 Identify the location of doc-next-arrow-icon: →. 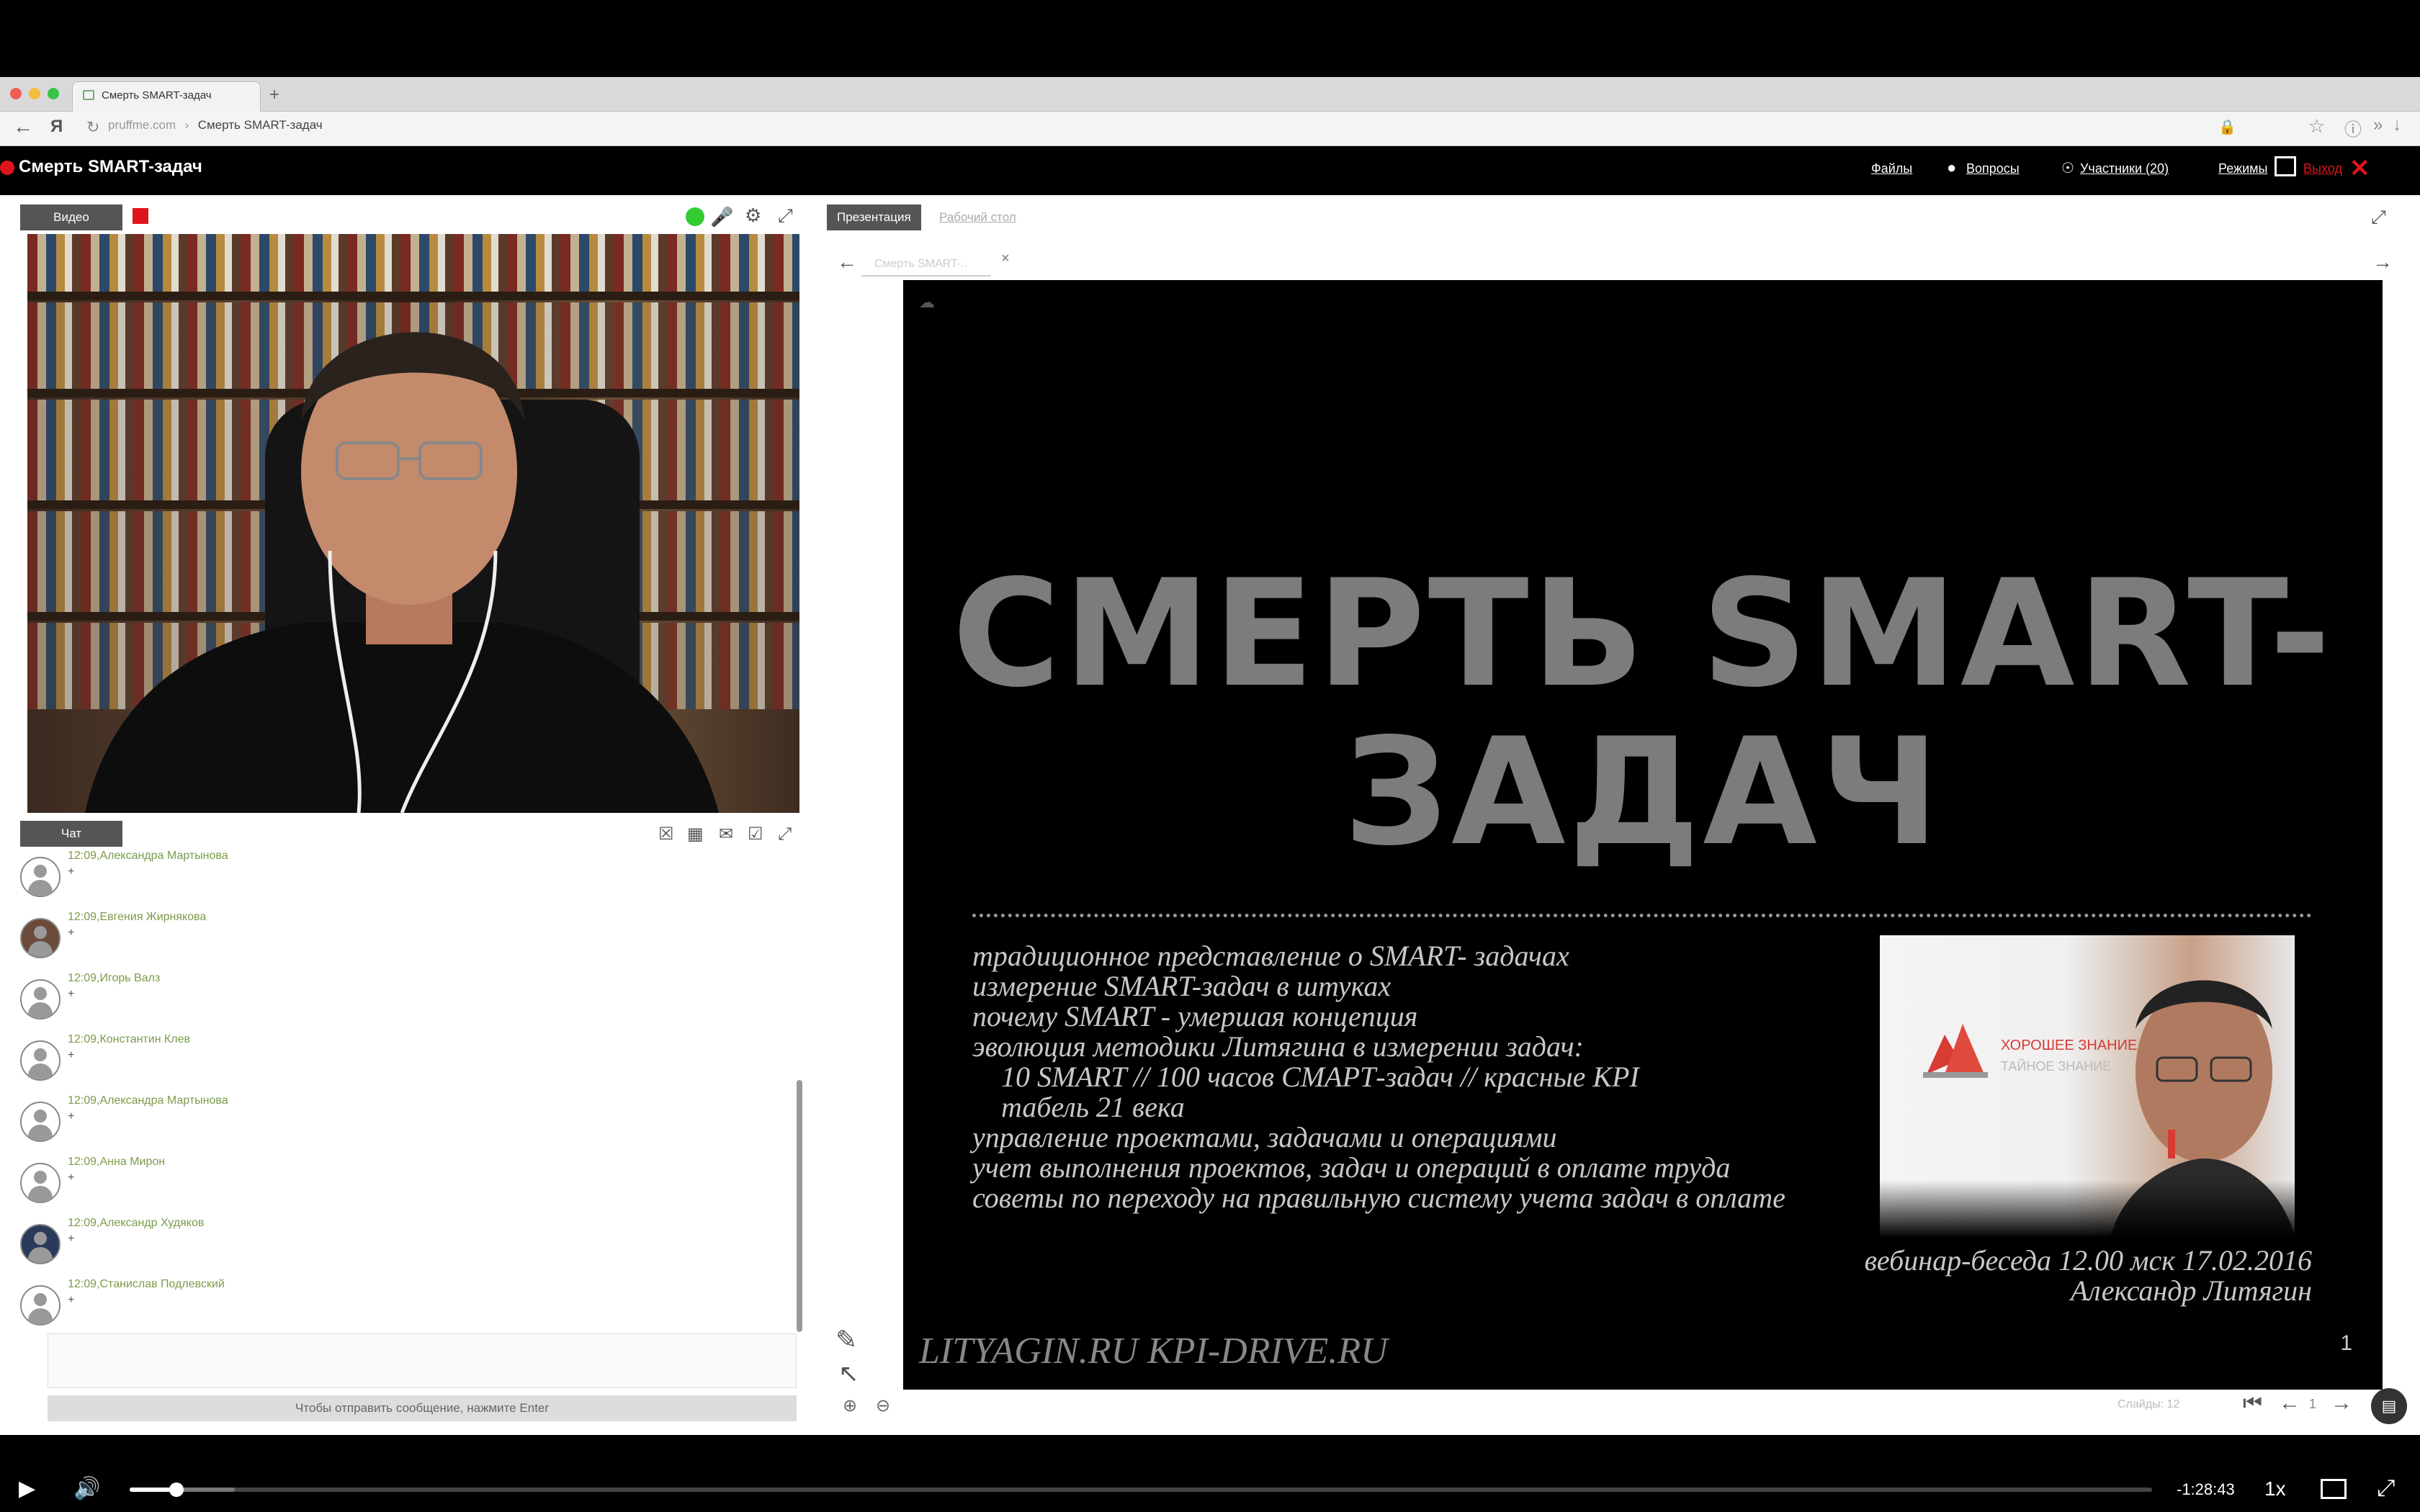
(2382, 262).